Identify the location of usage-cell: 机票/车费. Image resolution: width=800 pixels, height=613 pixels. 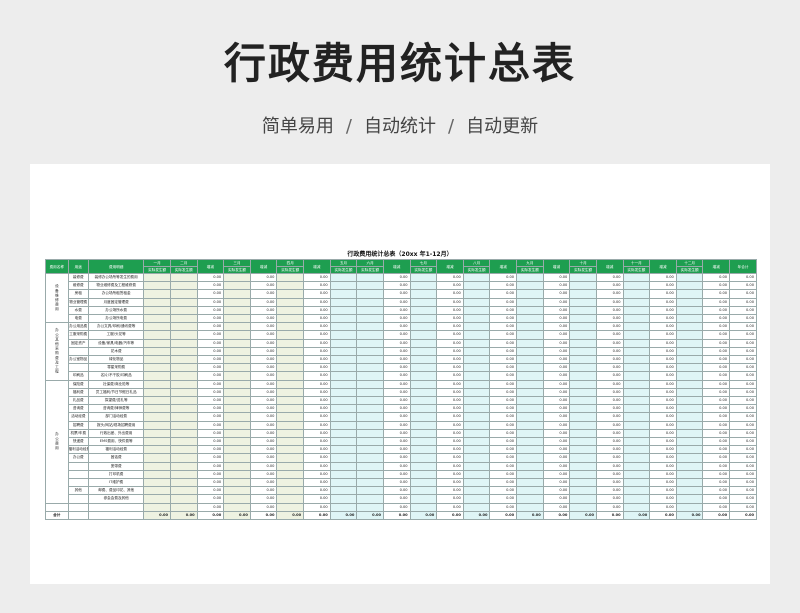
(78, 433).